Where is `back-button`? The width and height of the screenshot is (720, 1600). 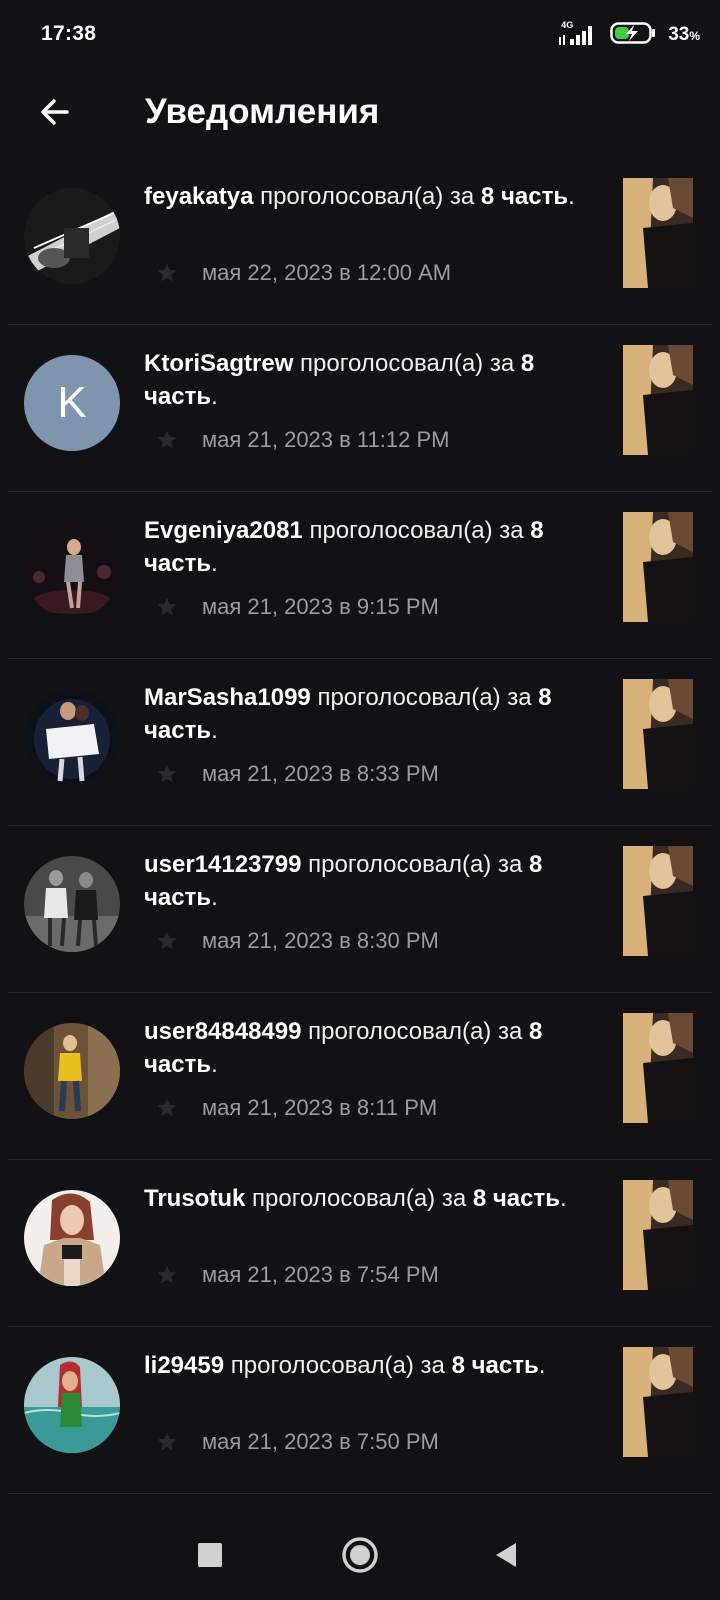
back-button is located at coordinates (55, 112).